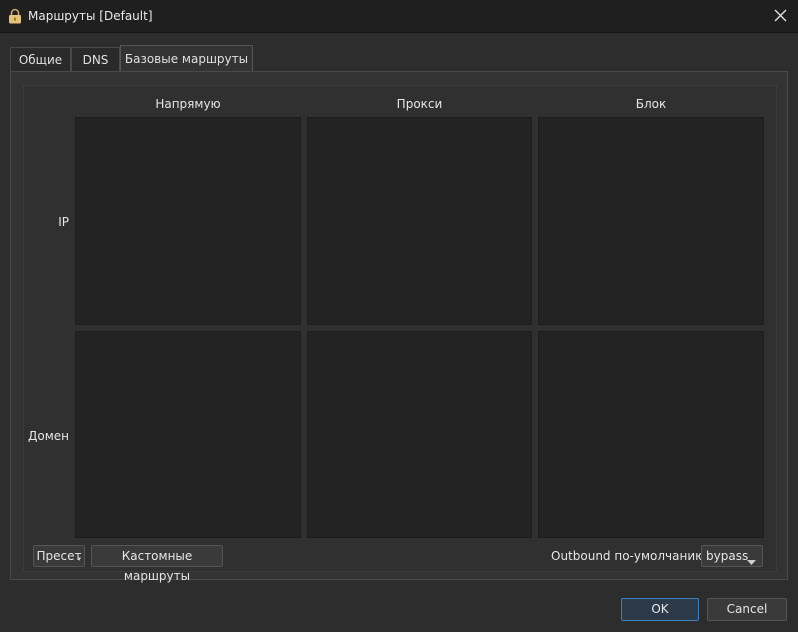 The height and width of the screenshot is (632, 798). Describe the element at coordinates (660, 609) in the screenshot. I see `ok-button: OK` at that location.